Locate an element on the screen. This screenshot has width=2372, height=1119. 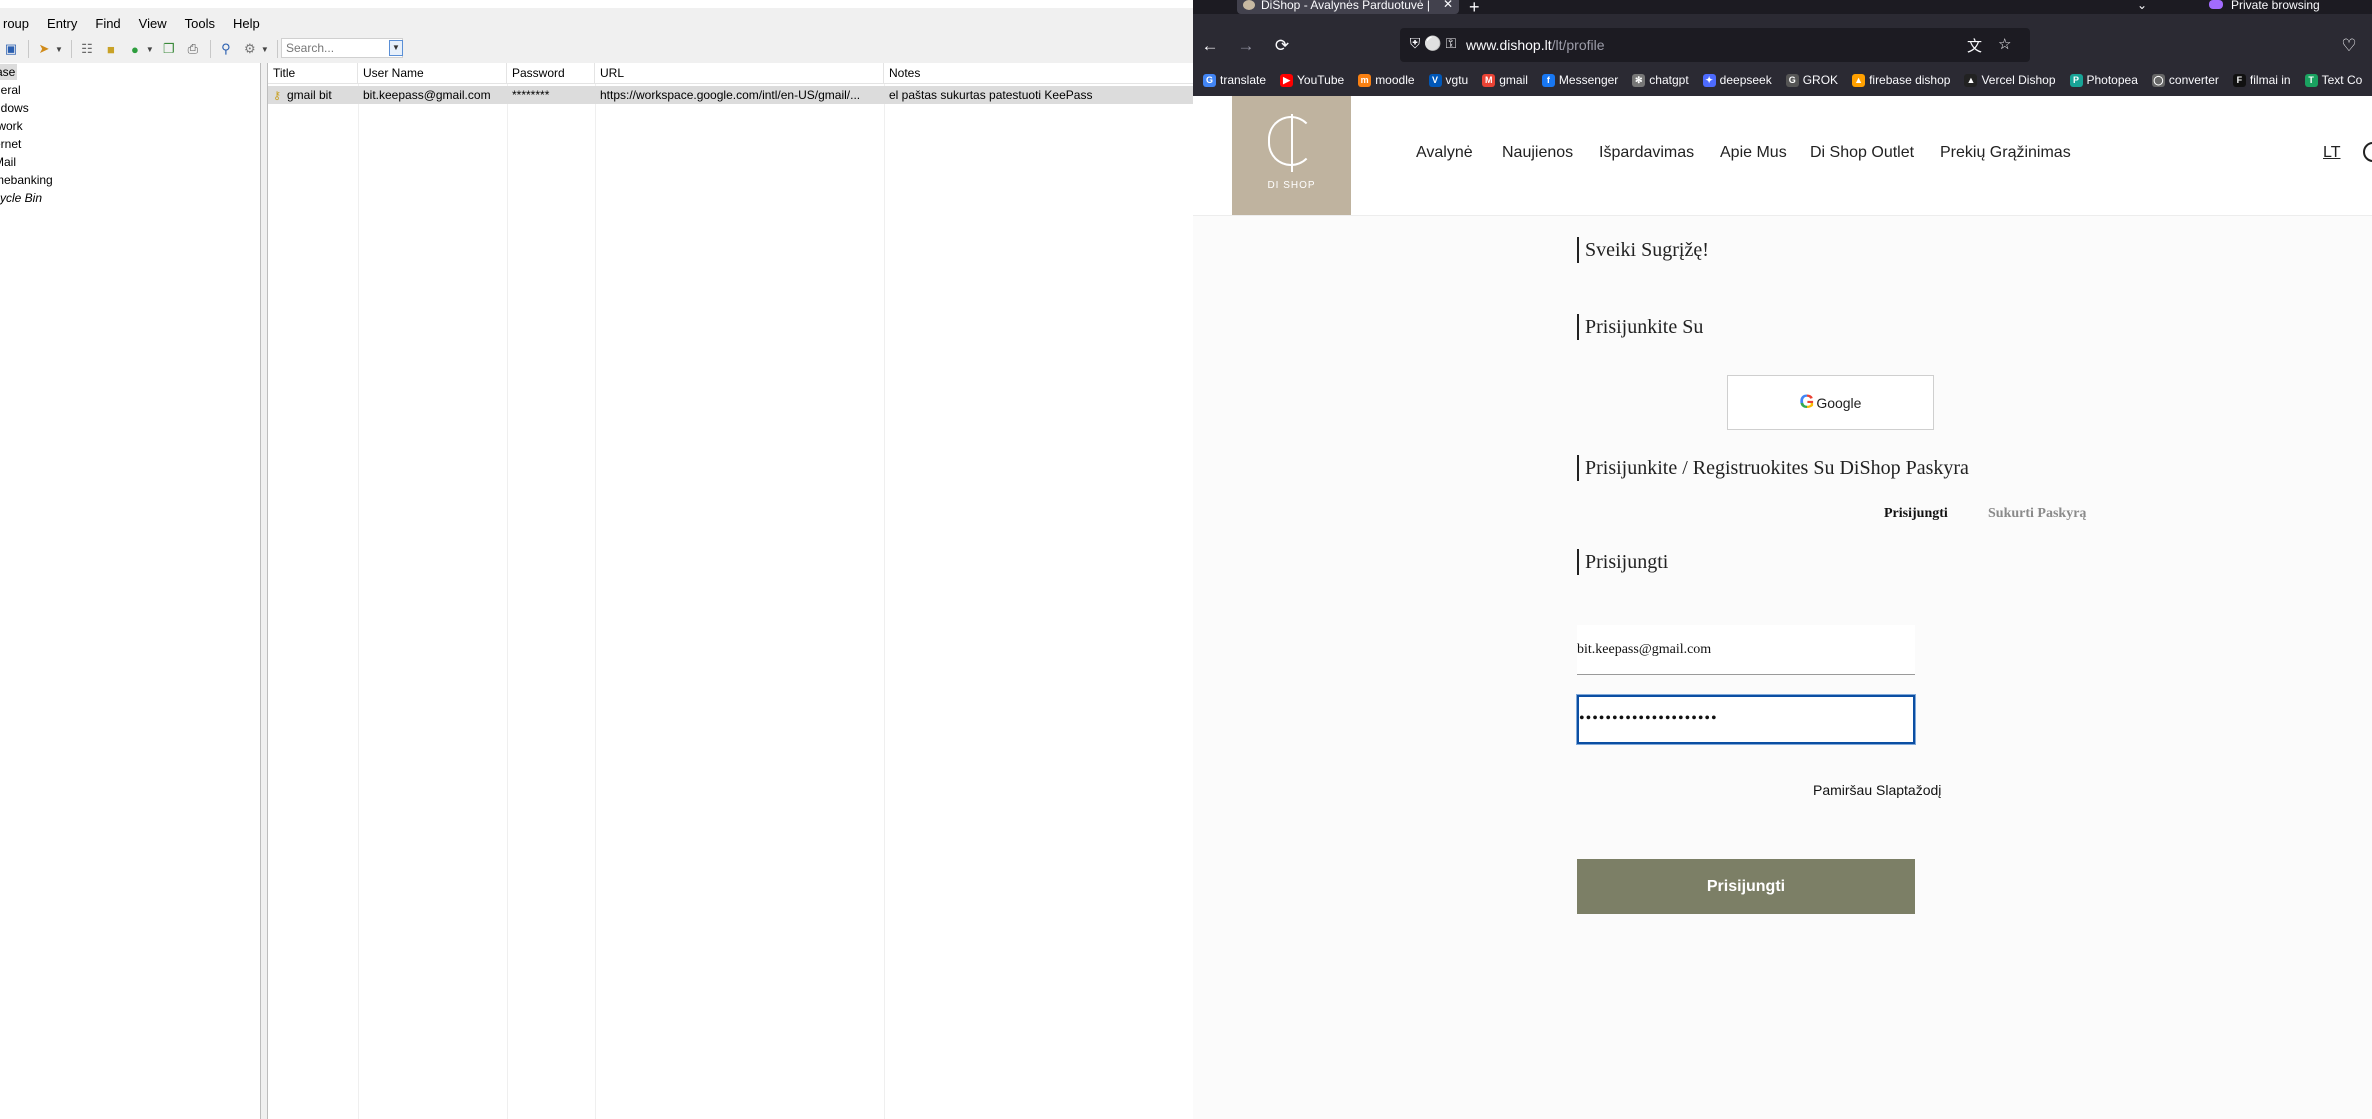
search-icon: ⚲ is located at coordinates (226, 49).